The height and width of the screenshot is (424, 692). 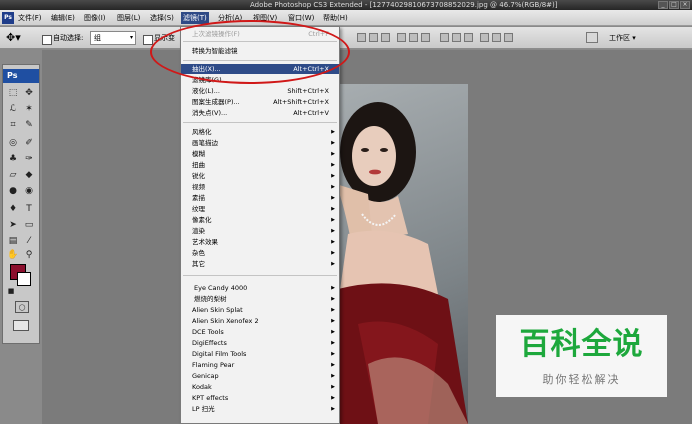 What do you see at coordinates (456, 37) in the screenshot?
I see `distribute-middle-icon` at bounding box center [456, 37].